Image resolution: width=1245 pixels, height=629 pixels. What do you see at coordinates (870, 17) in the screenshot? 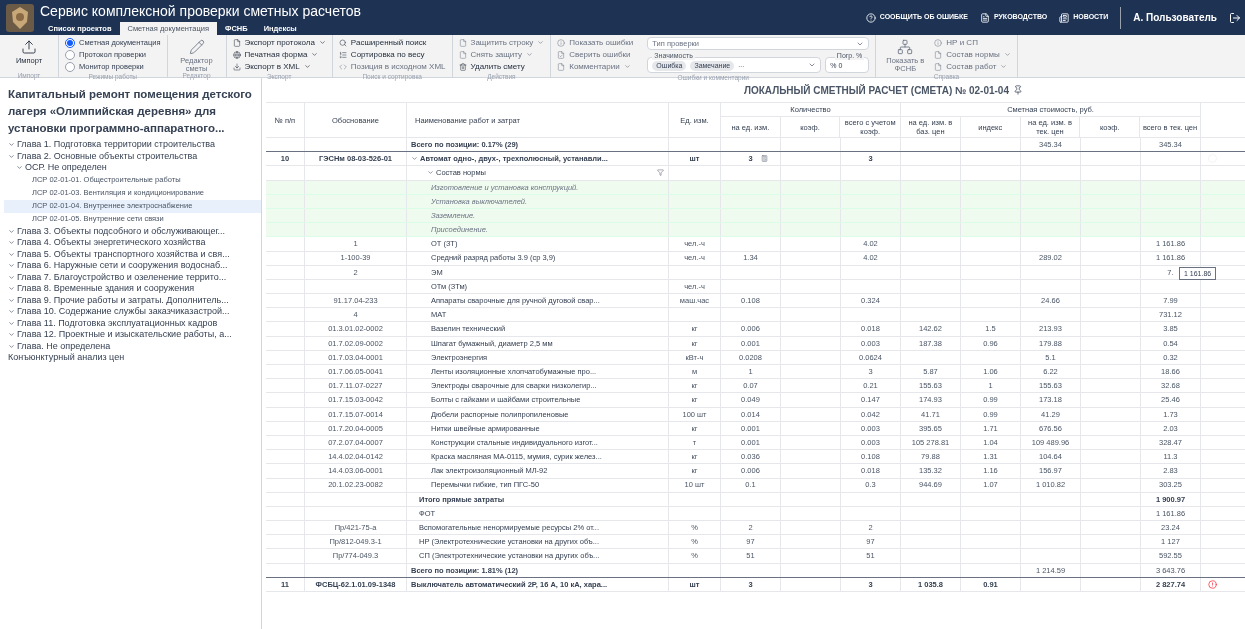
I see `help-icon` at bounding box center [870, 17].